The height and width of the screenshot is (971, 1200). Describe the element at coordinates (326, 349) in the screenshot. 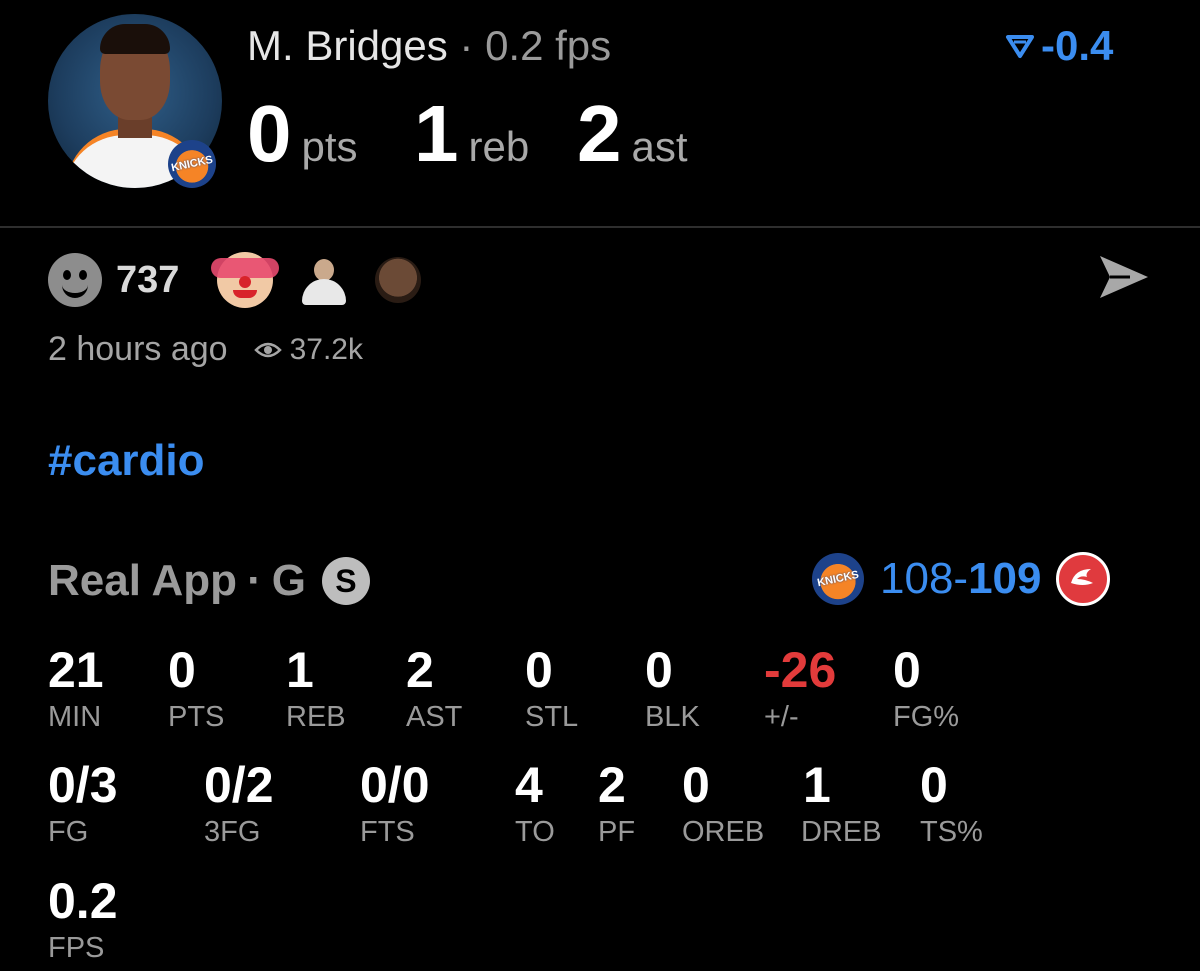

I see `views-value: 37.2k` at that location.